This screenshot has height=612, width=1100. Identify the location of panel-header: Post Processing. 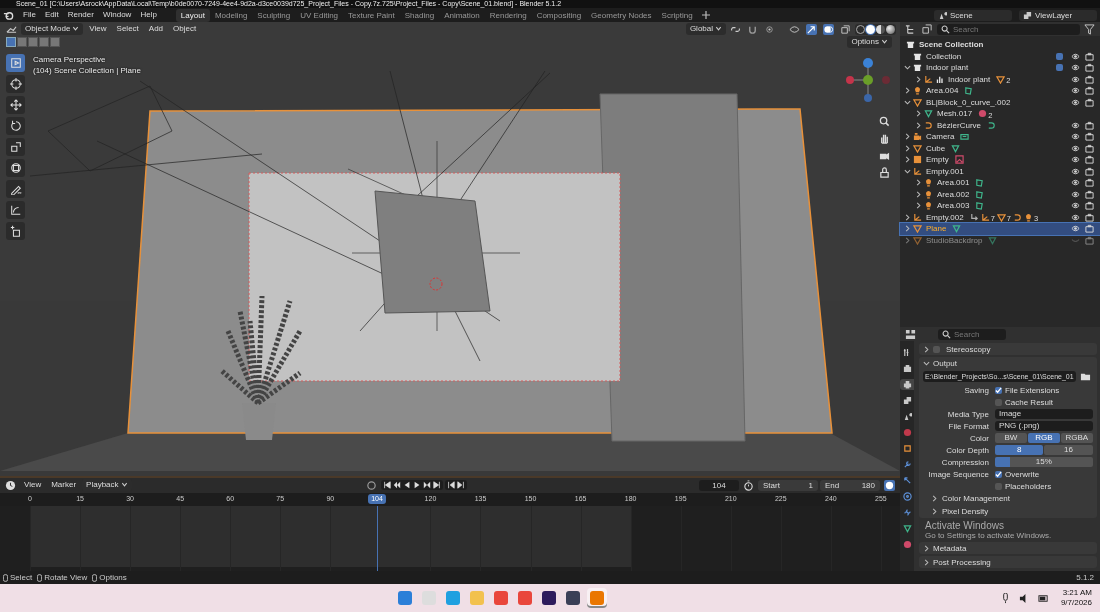
(1008, 562).